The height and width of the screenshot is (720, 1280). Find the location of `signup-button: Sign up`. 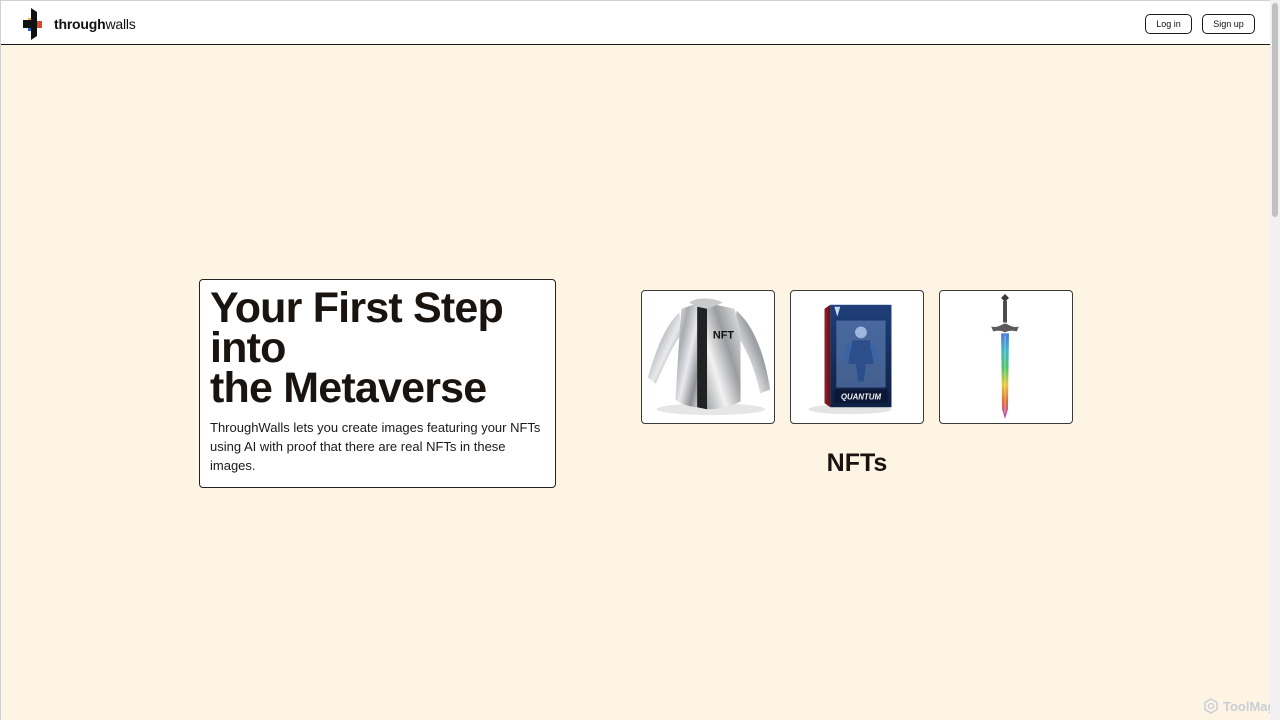

signup-button: Sign up is located at coordinates (1228, 24).